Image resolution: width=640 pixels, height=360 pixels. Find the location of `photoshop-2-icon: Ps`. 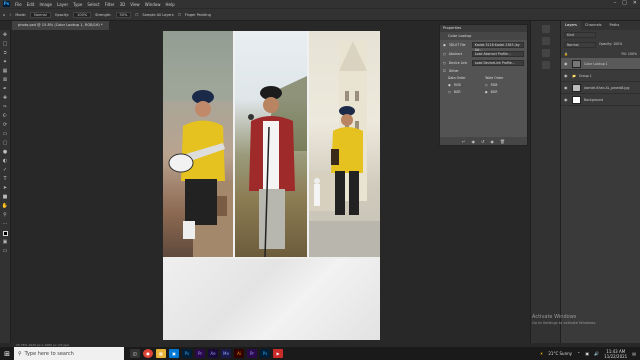

photoshop-2-icon: Ps is located at coordinates (265, 353).